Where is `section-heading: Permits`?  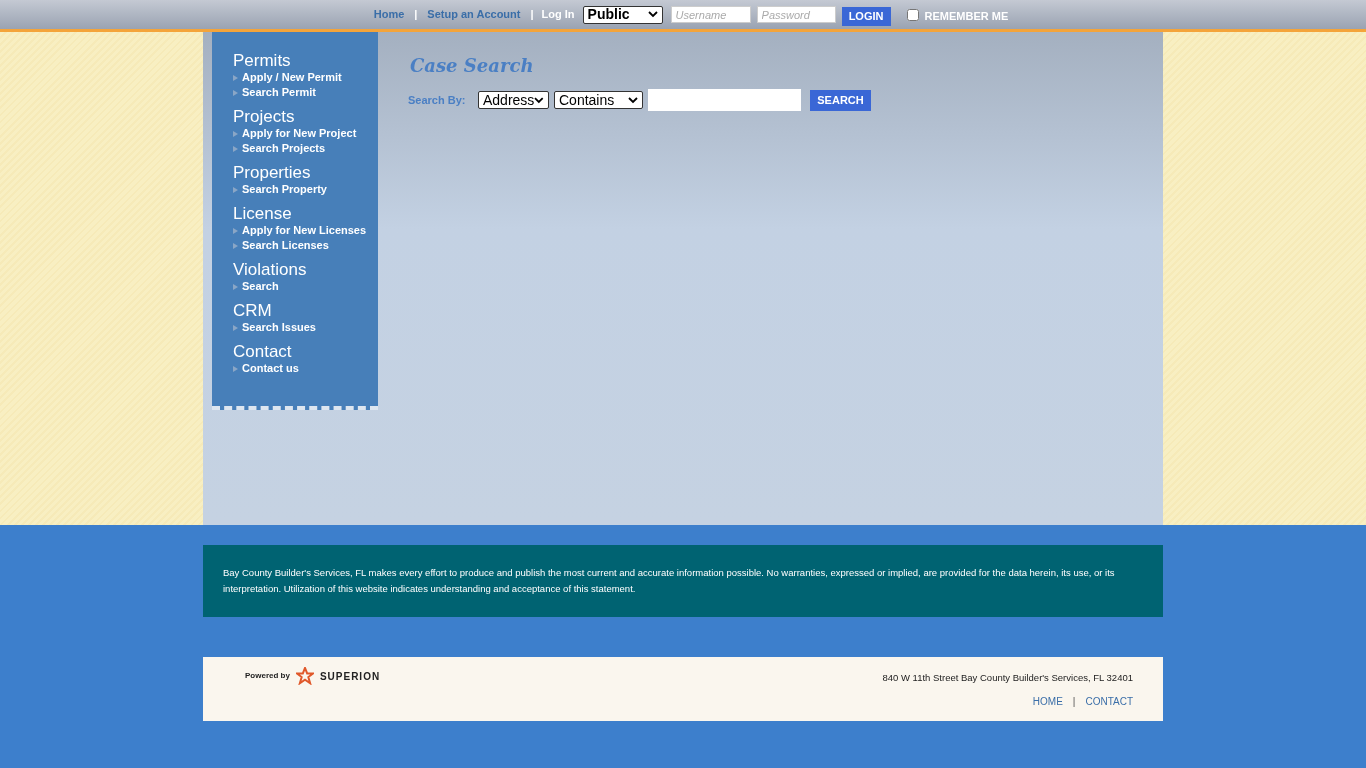
section-heading: Permits is located at coordinates (262, 61).